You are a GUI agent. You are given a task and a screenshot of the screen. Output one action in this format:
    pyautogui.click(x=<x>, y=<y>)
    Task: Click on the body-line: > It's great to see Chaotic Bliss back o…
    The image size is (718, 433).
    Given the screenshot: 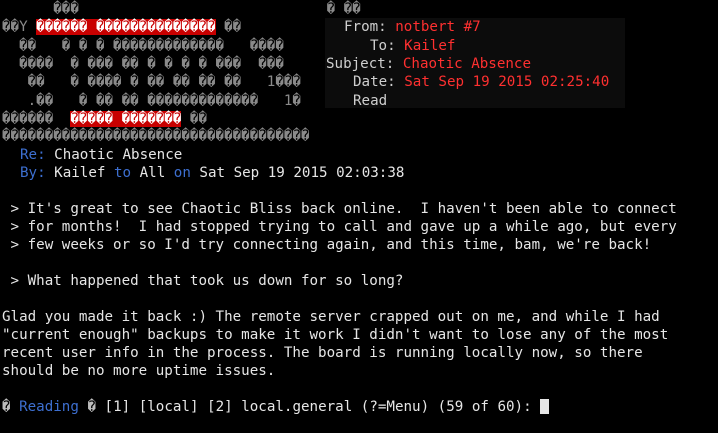 What is the action you would take?
    pyautogui.click(x=339, y=209)
    